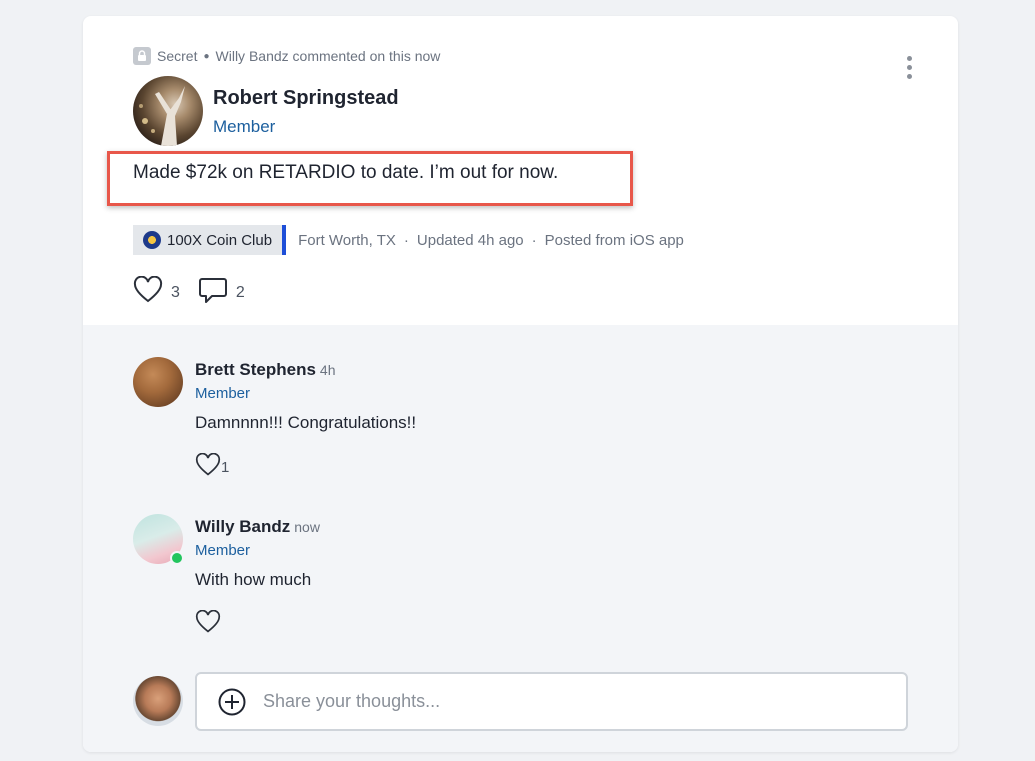 This screenshot has width=1035, height=761. I want to click on lock-icon, so click(142, 56).